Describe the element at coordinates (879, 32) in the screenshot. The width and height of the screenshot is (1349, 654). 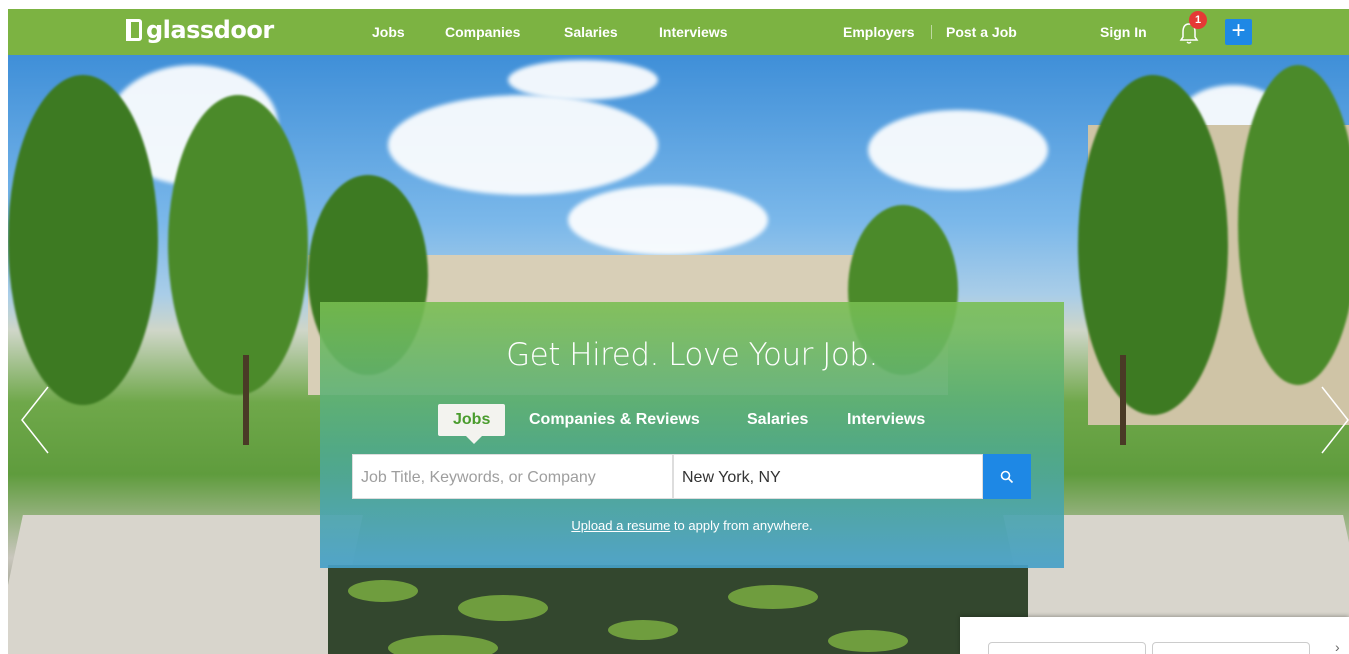
I see `nav-employers: Employers` at that location.